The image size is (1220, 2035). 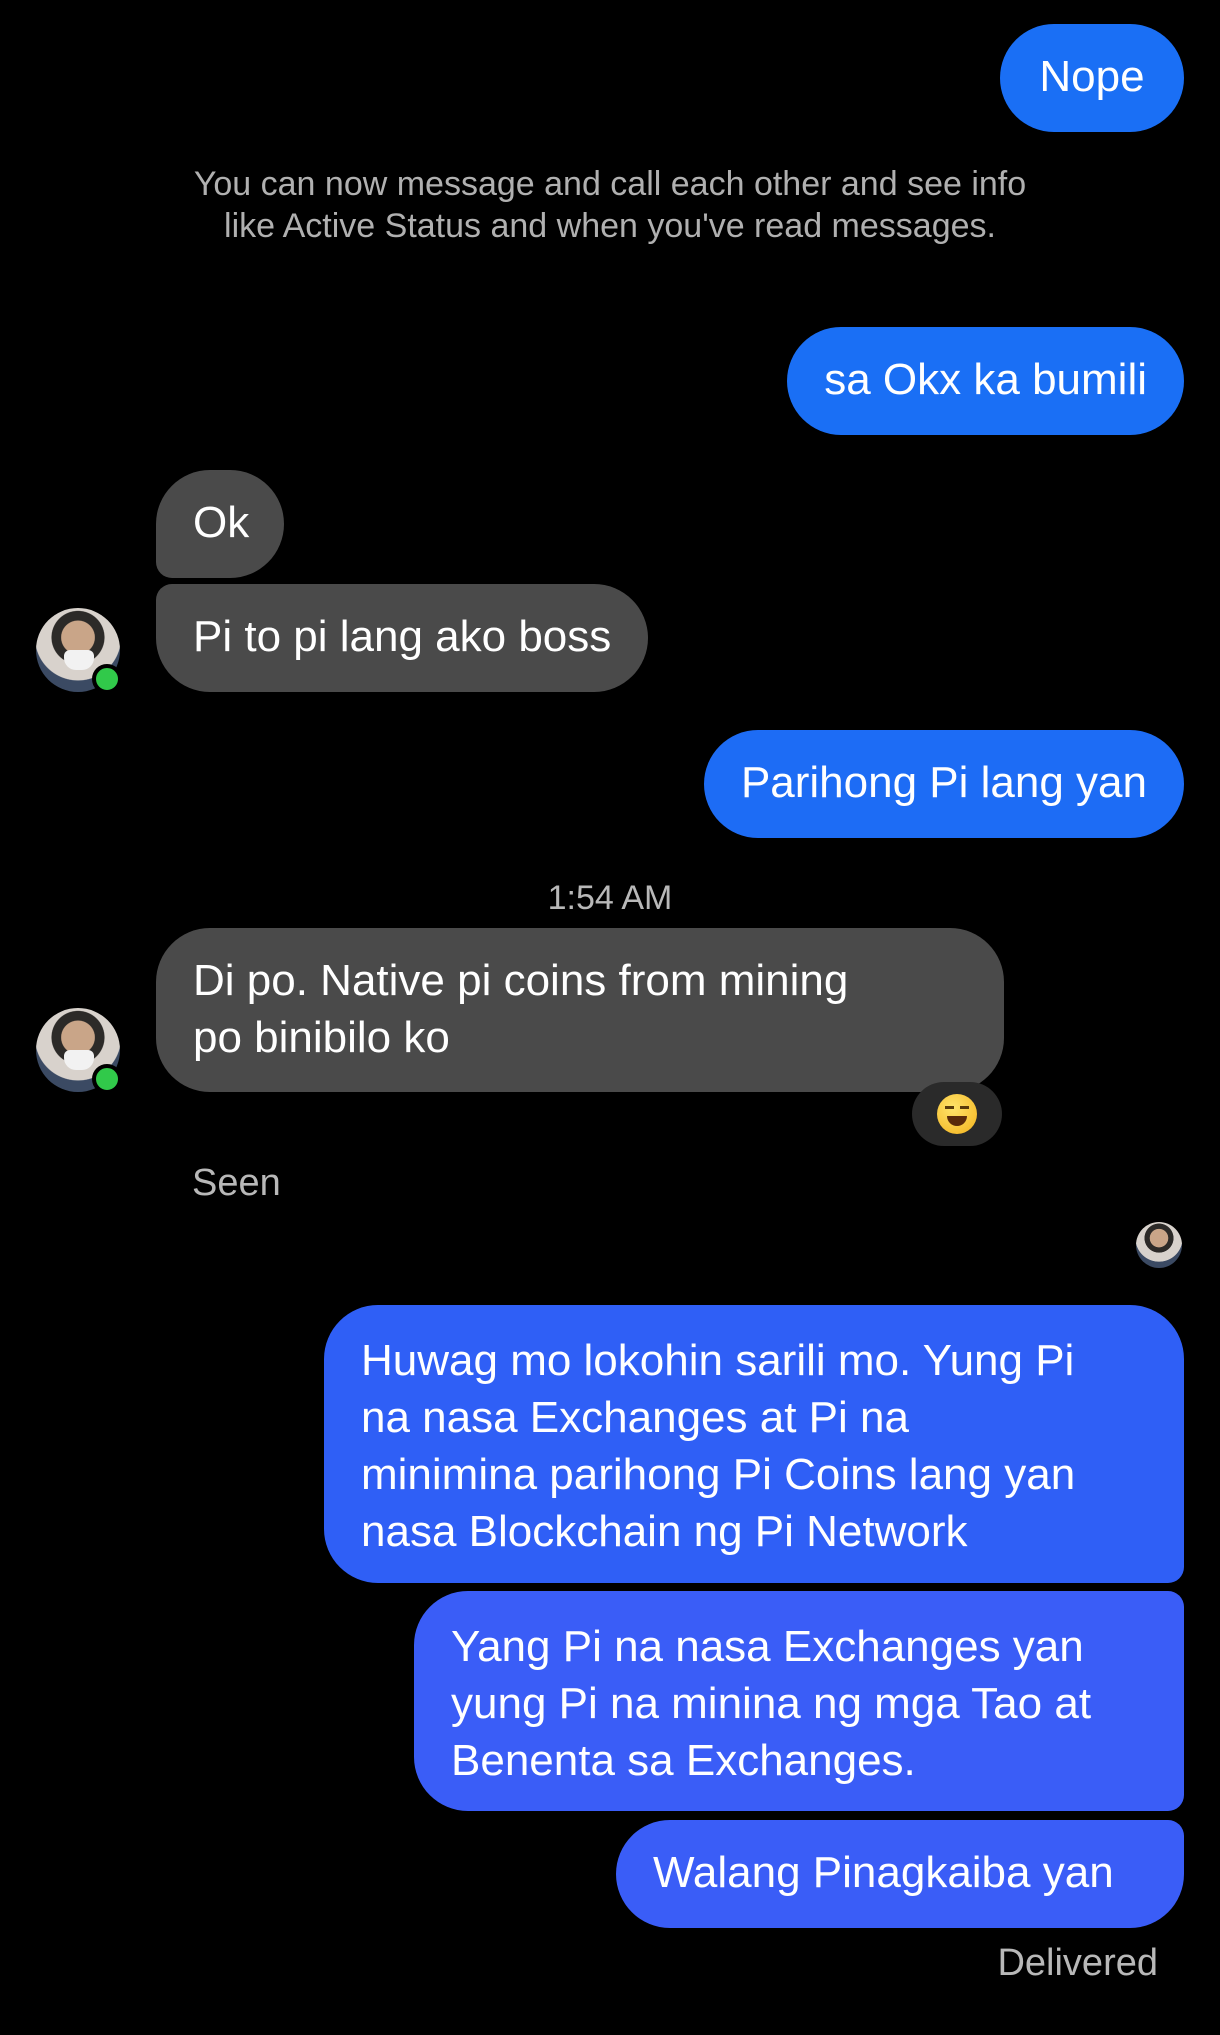 I want to click on delivered-status: Delivered, so click(x=1077, y=1963).